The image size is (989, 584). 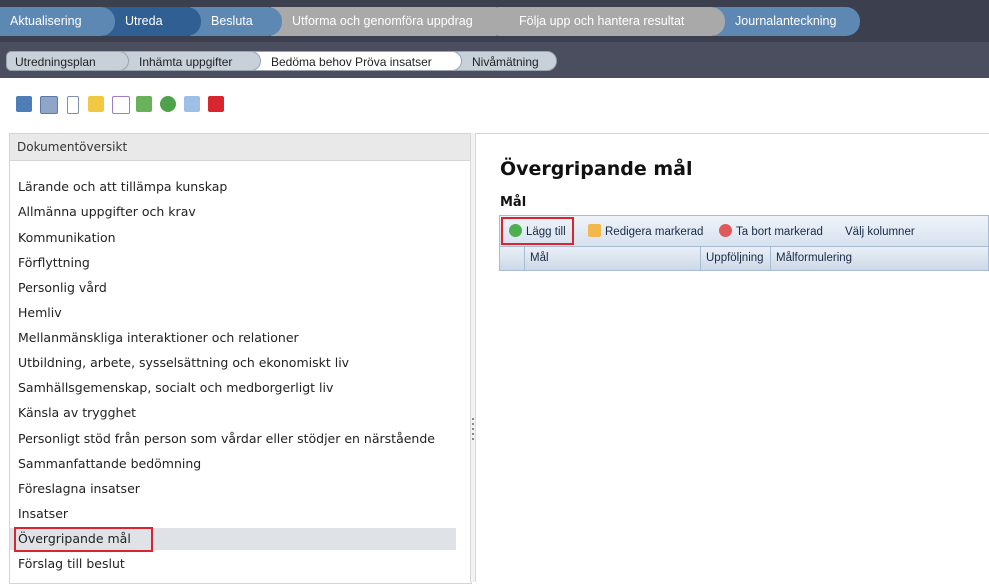 I want to click on folder-icon, so click(x=96, y=104).